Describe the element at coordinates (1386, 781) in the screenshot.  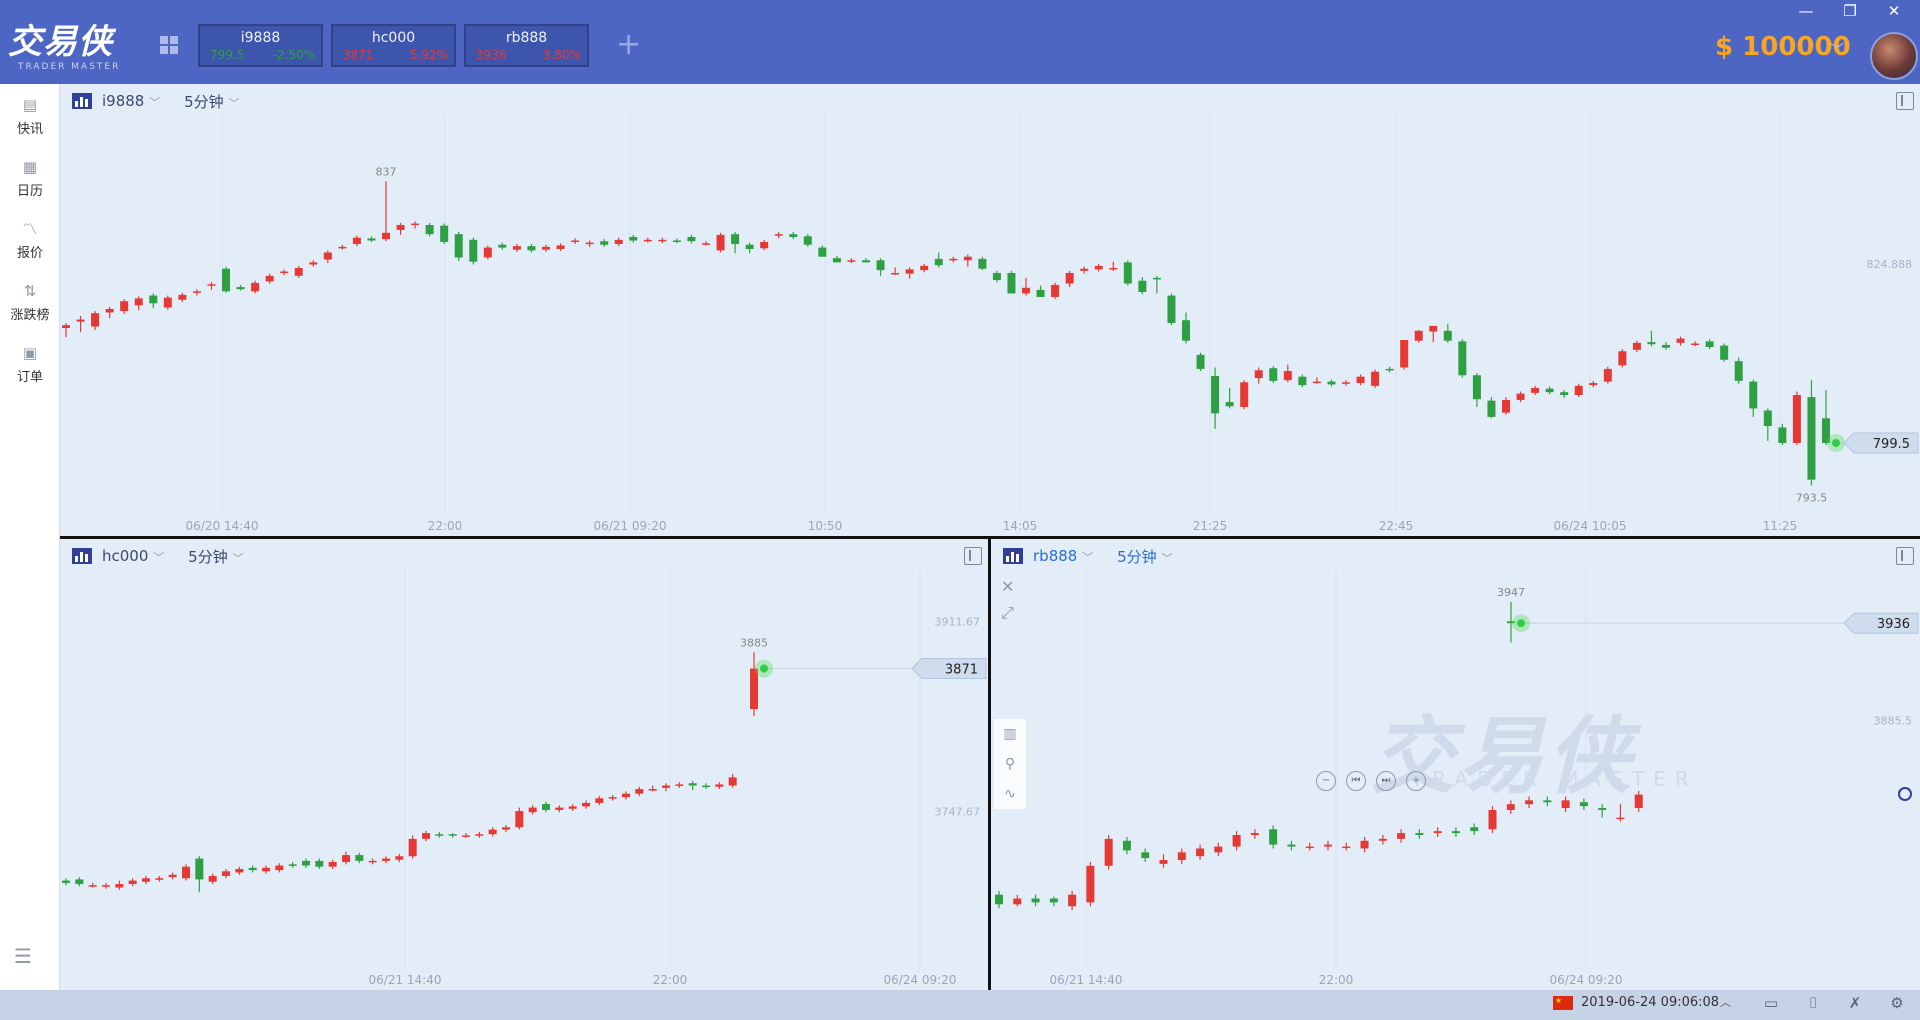
I see `jump-end-icon: ⏭` at that location.